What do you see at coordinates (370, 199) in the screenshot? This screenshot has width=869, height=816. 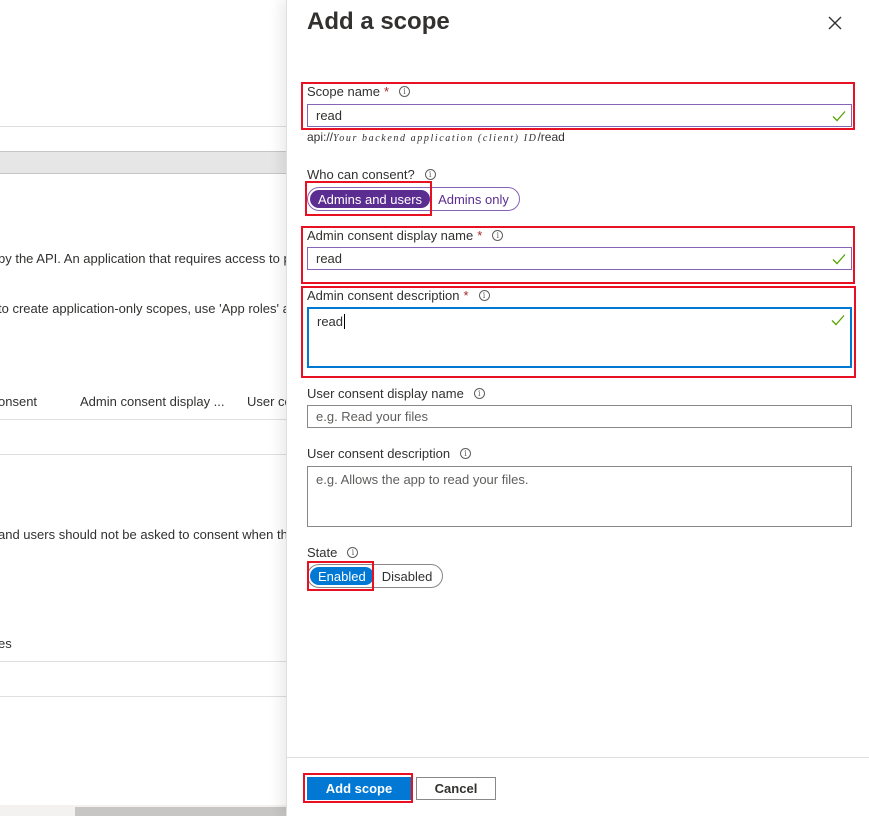 I see `option-admins-and-users: Admins and users` at bounding box center [370, 199].